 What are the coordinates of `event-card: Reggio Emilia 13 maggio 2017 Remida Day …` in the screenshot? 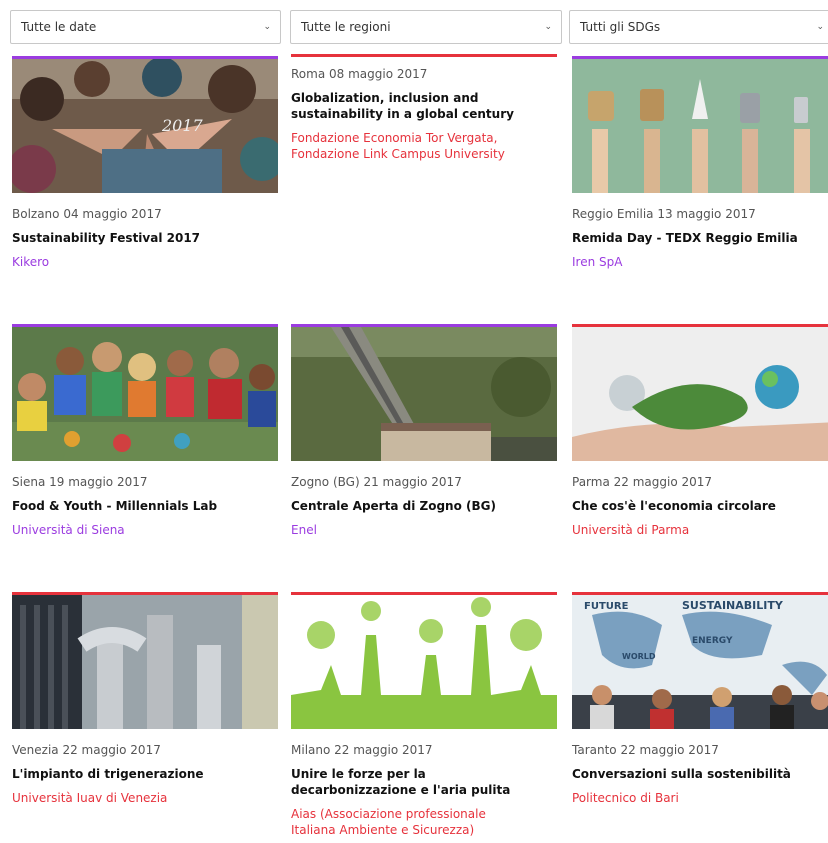 It's located at (700, 163).